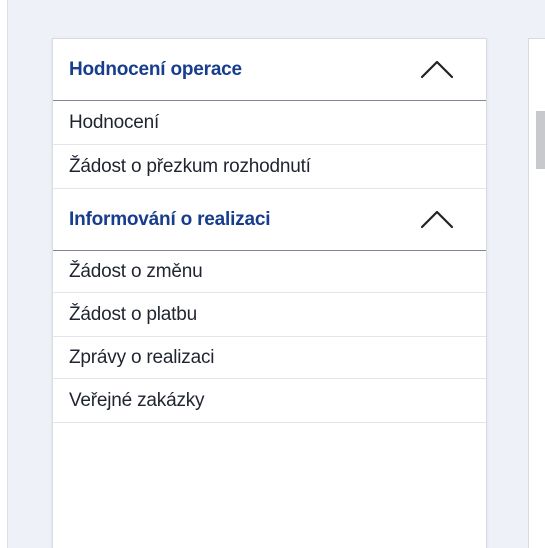  I want to click on menu-item-label: Žádost o změnu, so click(136, 271).